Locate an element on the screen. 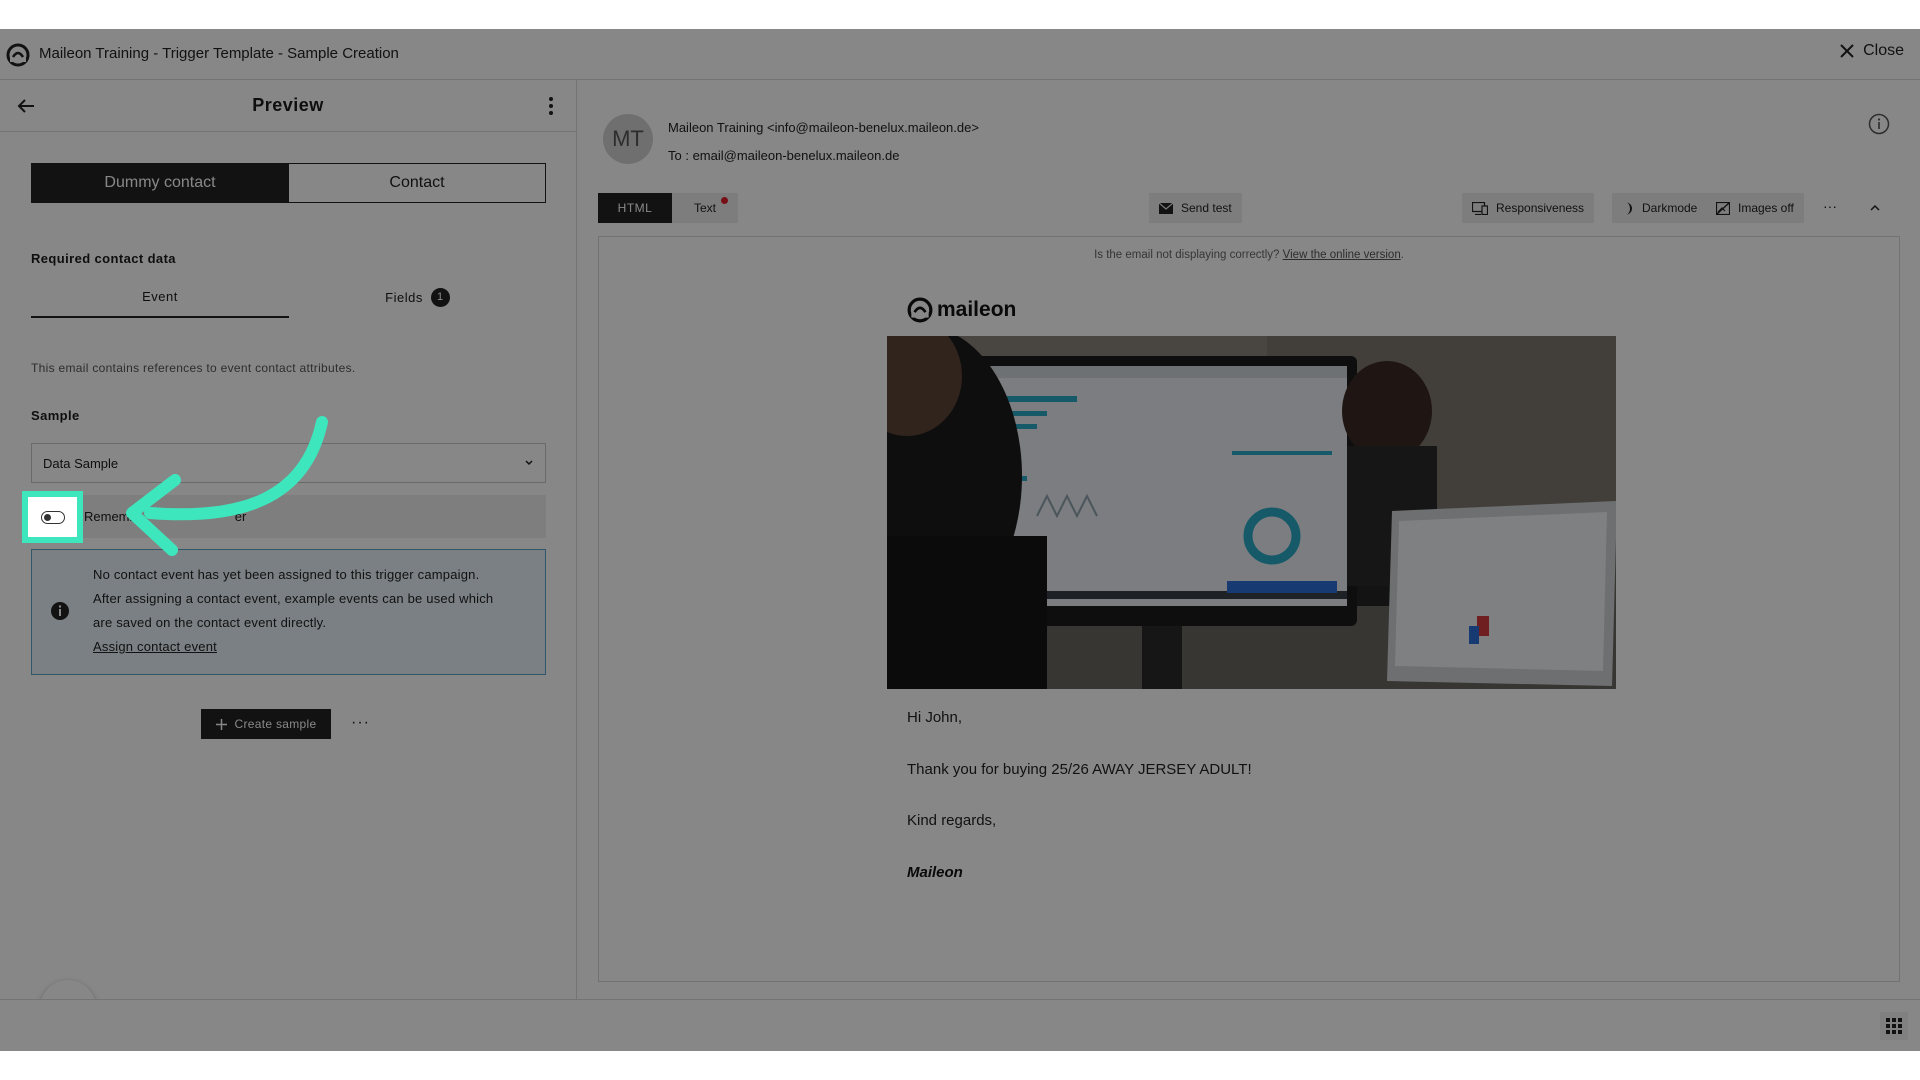 This screenshot has width=1920, height=1080. darkmode-button: Darkmode is located at coordinates (1660, 208).